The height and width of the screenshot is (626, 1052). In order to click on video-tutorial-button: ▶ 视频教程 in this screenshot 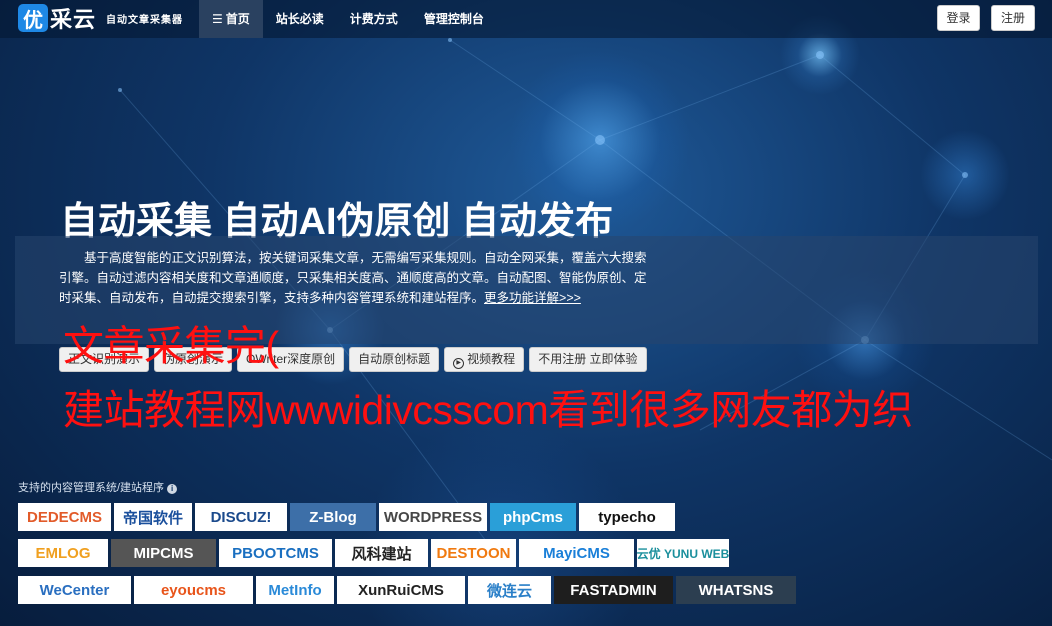, I will do `click(484, 359)`.